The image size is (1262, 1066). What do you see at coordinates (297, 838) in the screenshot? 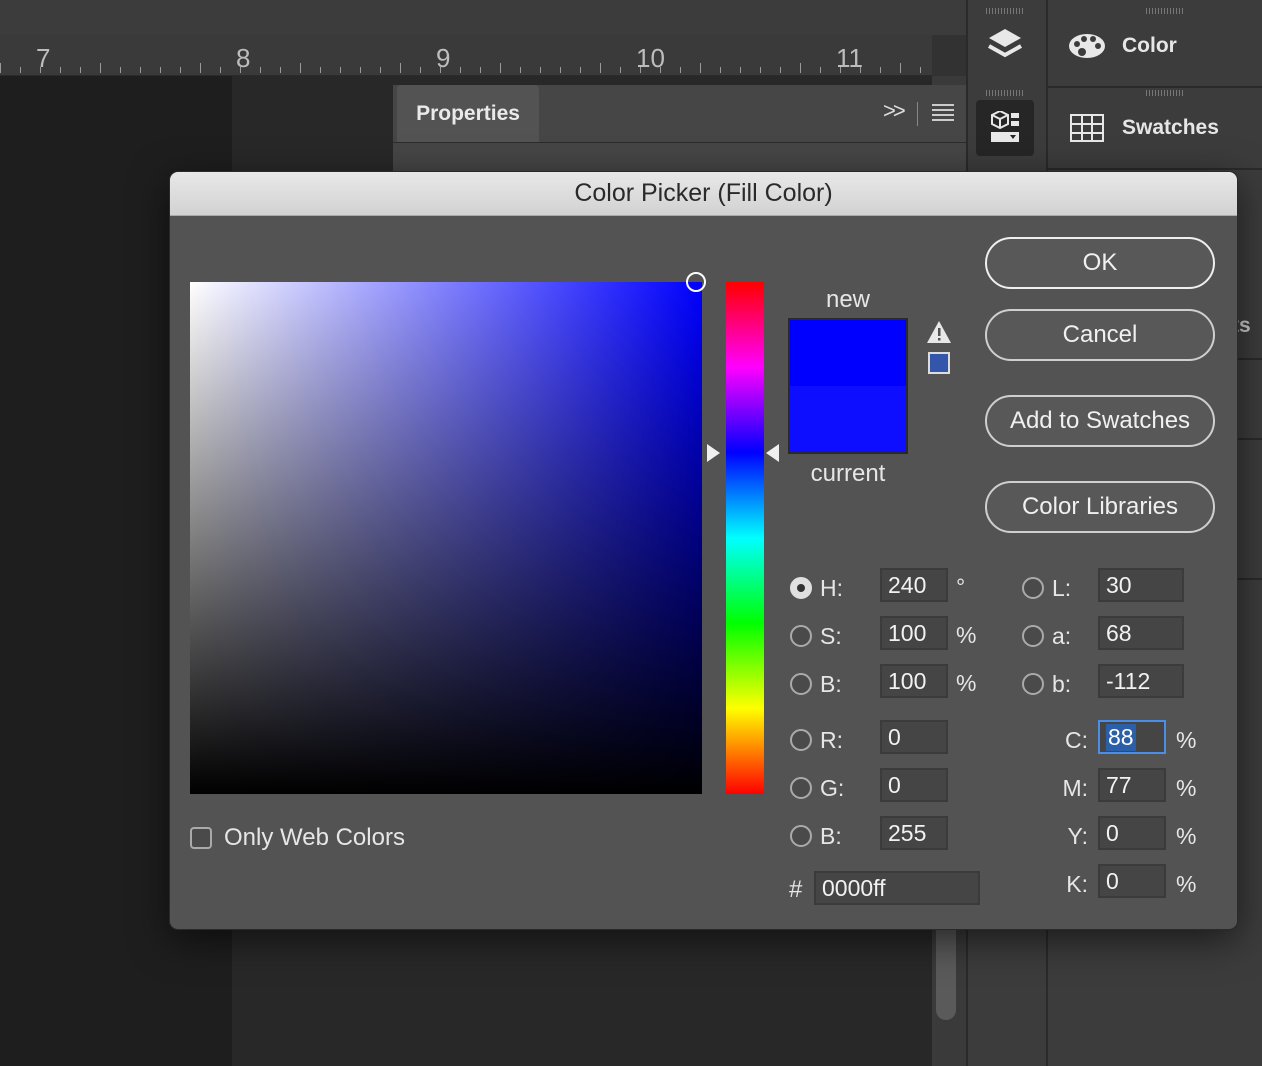
I see `only-web-colors-option: Only Web Colors` at bounding box center [297, 838].